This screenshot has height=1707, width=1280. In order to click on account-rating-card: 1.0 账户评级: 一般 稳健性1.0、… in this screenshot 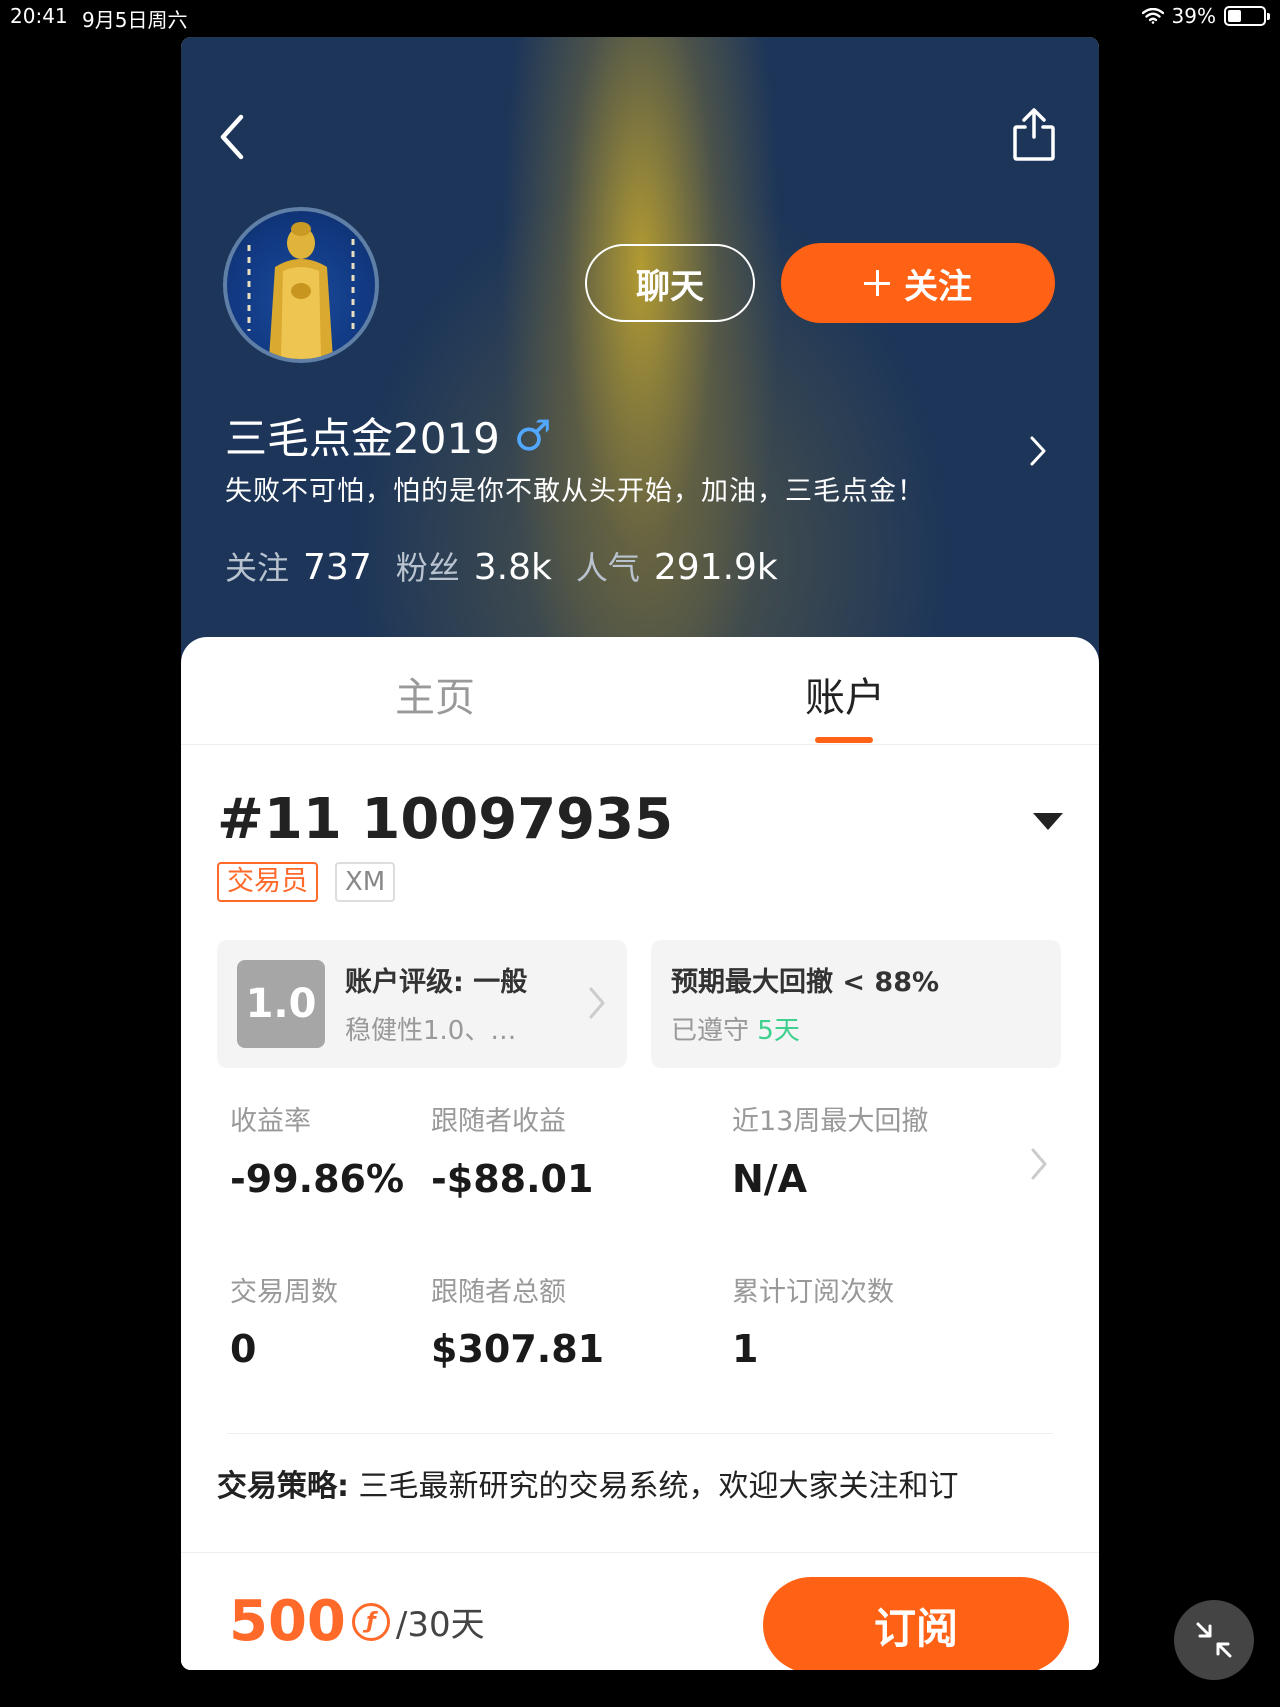, I will do `click(422, 1004)`.